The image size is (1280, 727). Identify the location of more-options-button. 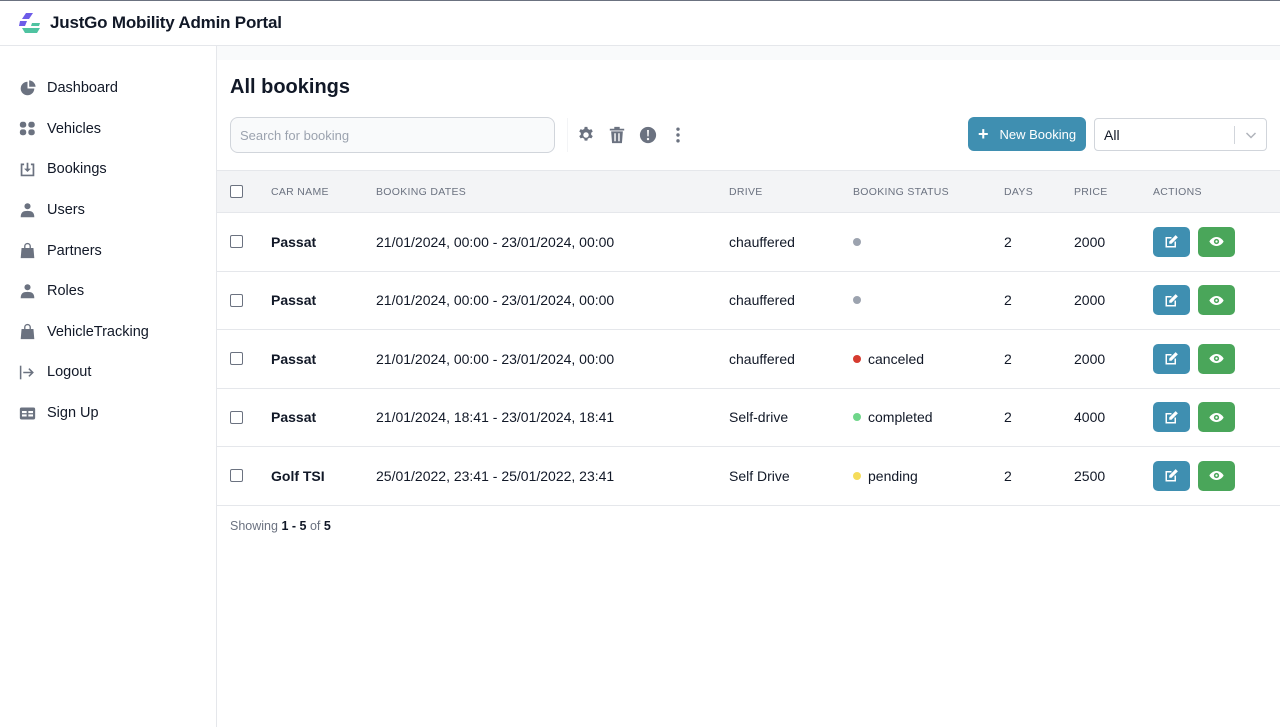
(678, 135).